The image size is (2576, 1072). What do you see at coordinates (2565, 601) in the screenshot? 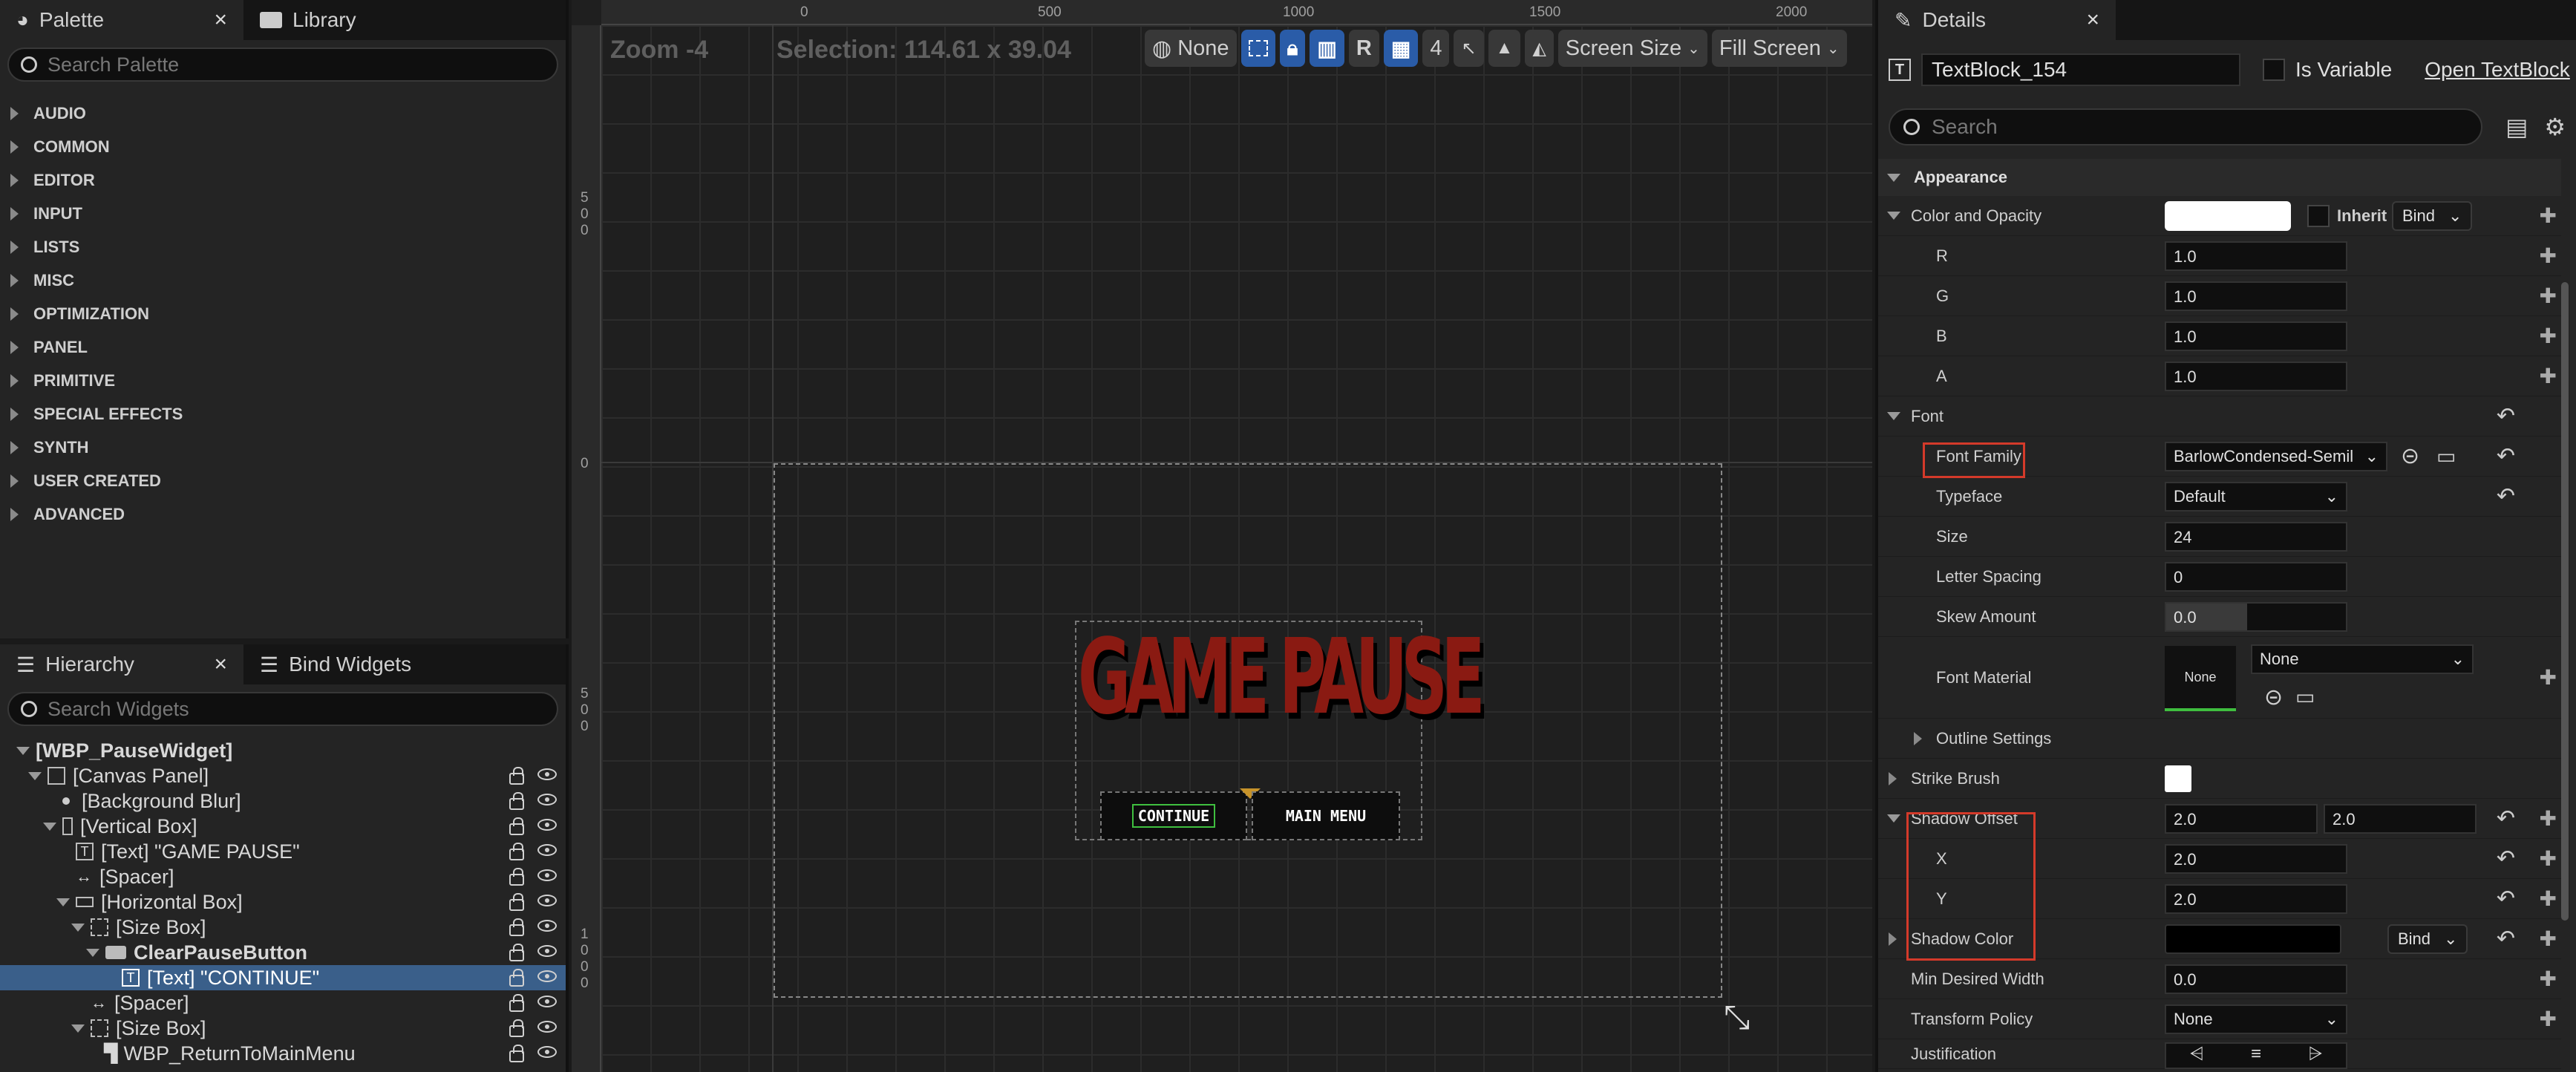
I see `details-scrollbar` at bounding box center [2565, 601].